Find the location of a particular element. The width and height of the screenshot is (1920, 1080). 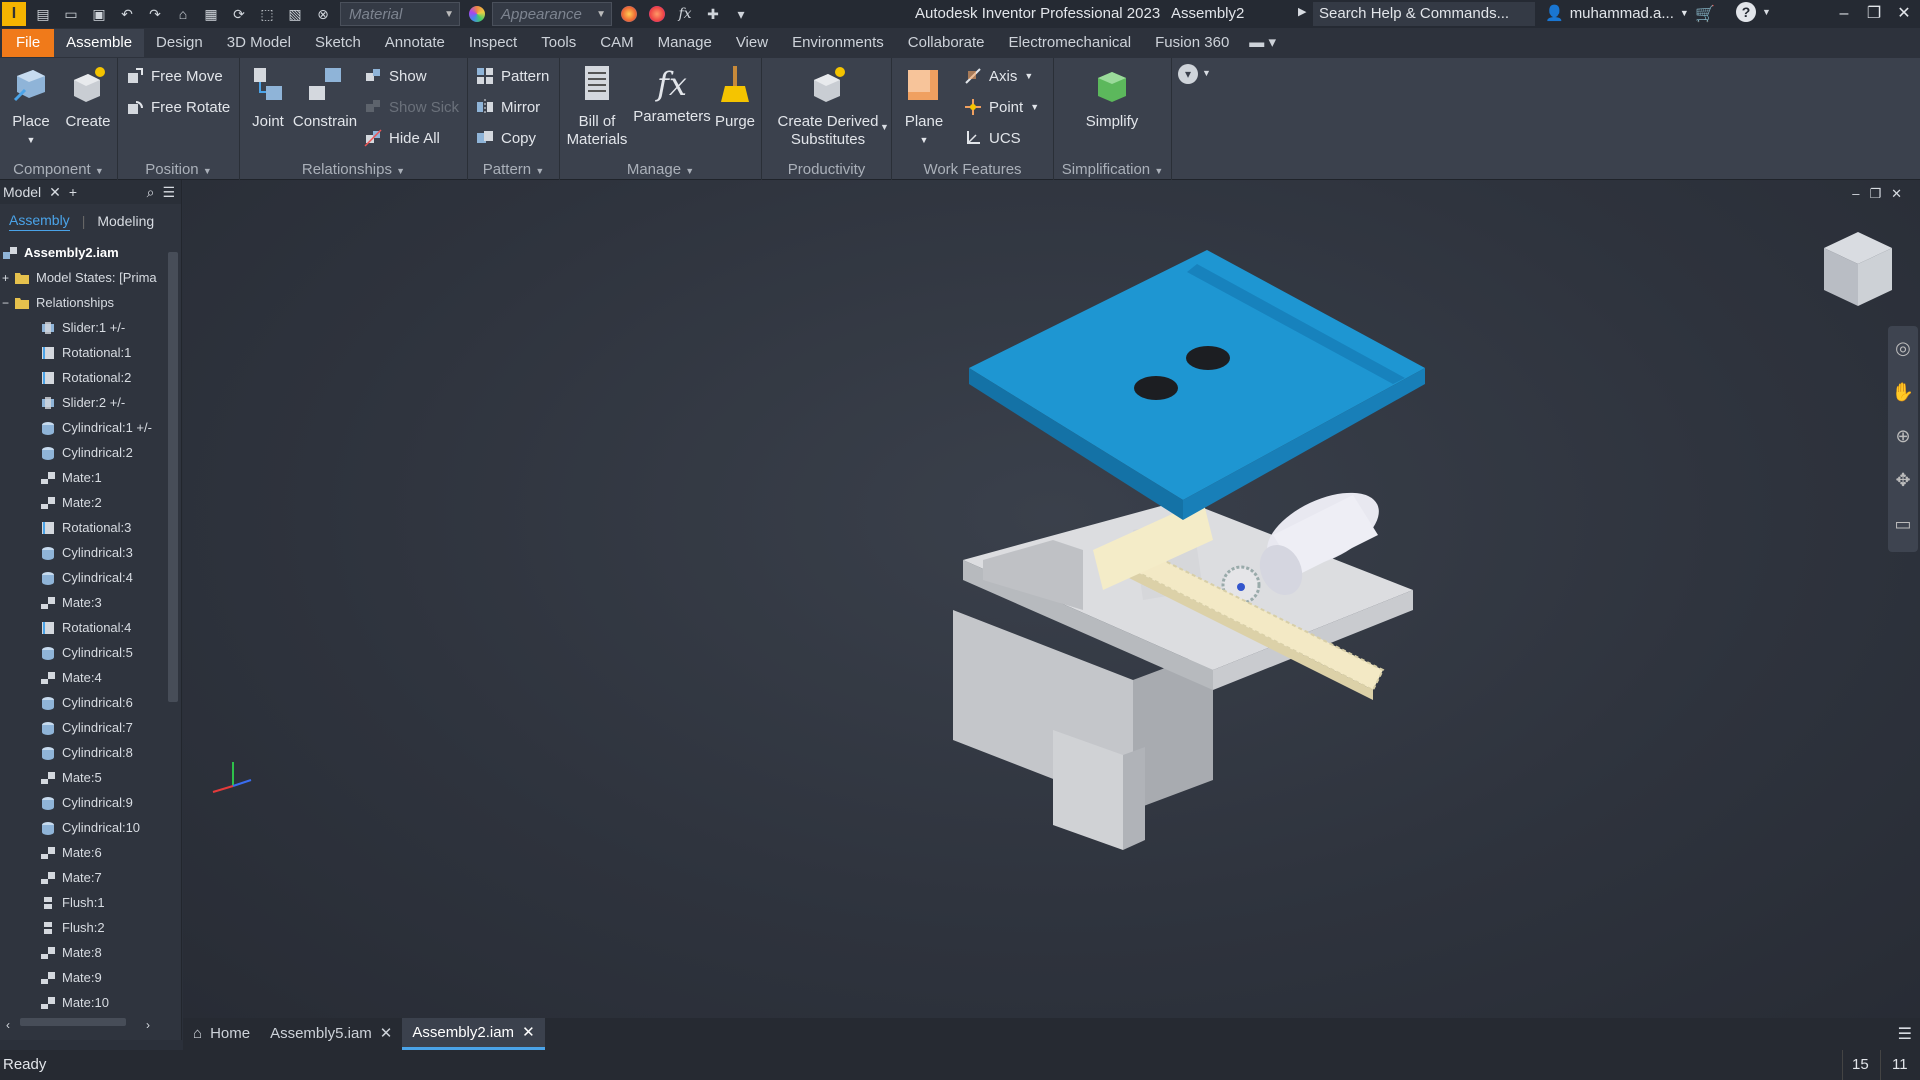

new-file-icon: ▤ is located at coordinates (43, 14).